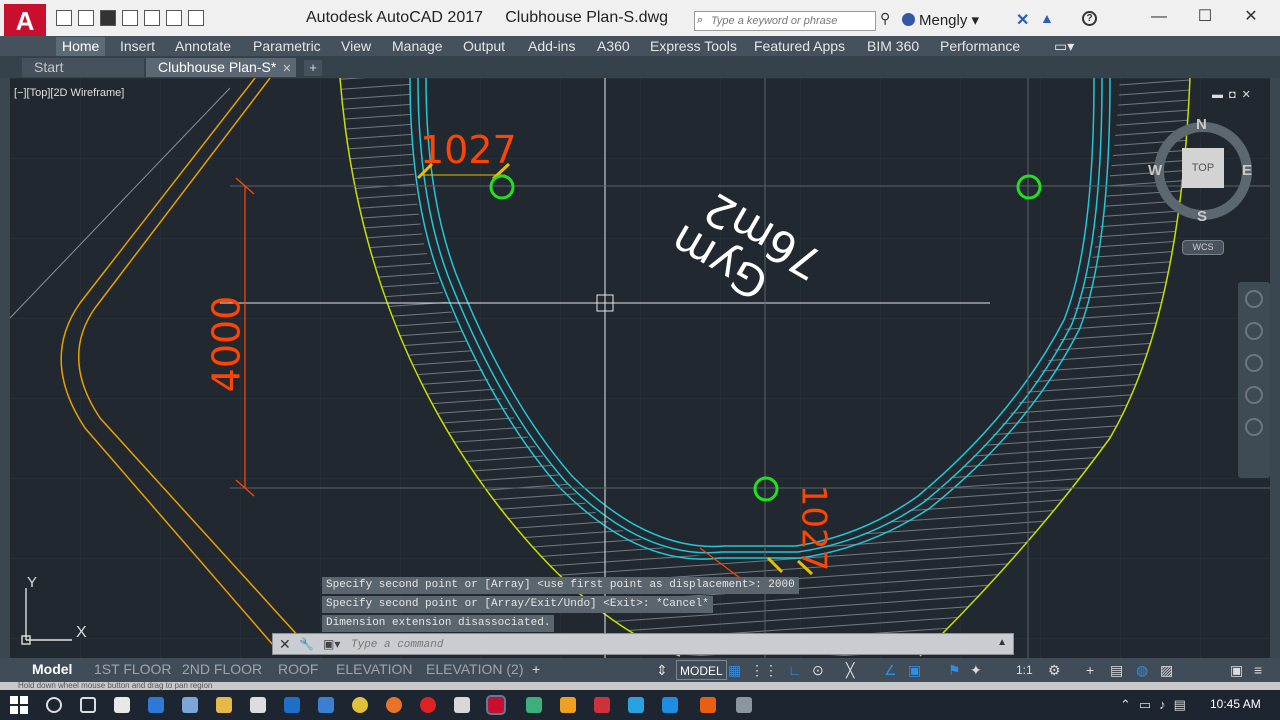  I want to click on command-input, so click(671, 644).